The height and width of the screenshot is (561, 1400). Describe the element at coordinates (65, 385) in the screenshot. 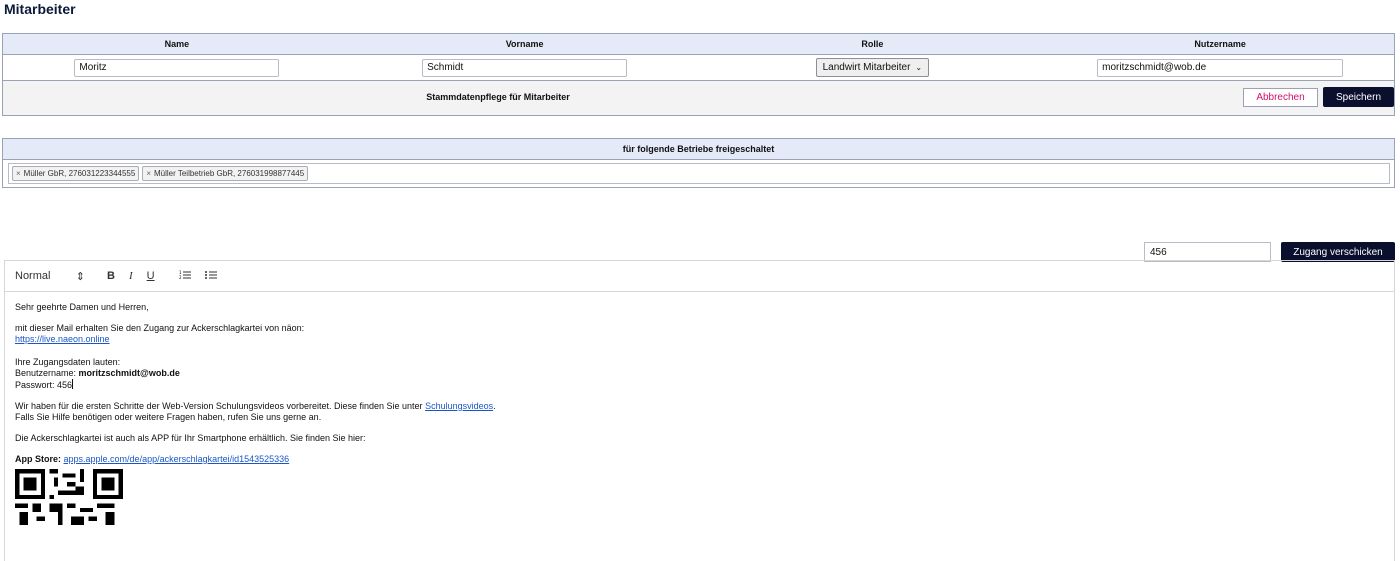

I see `password-value: 456` at that location.